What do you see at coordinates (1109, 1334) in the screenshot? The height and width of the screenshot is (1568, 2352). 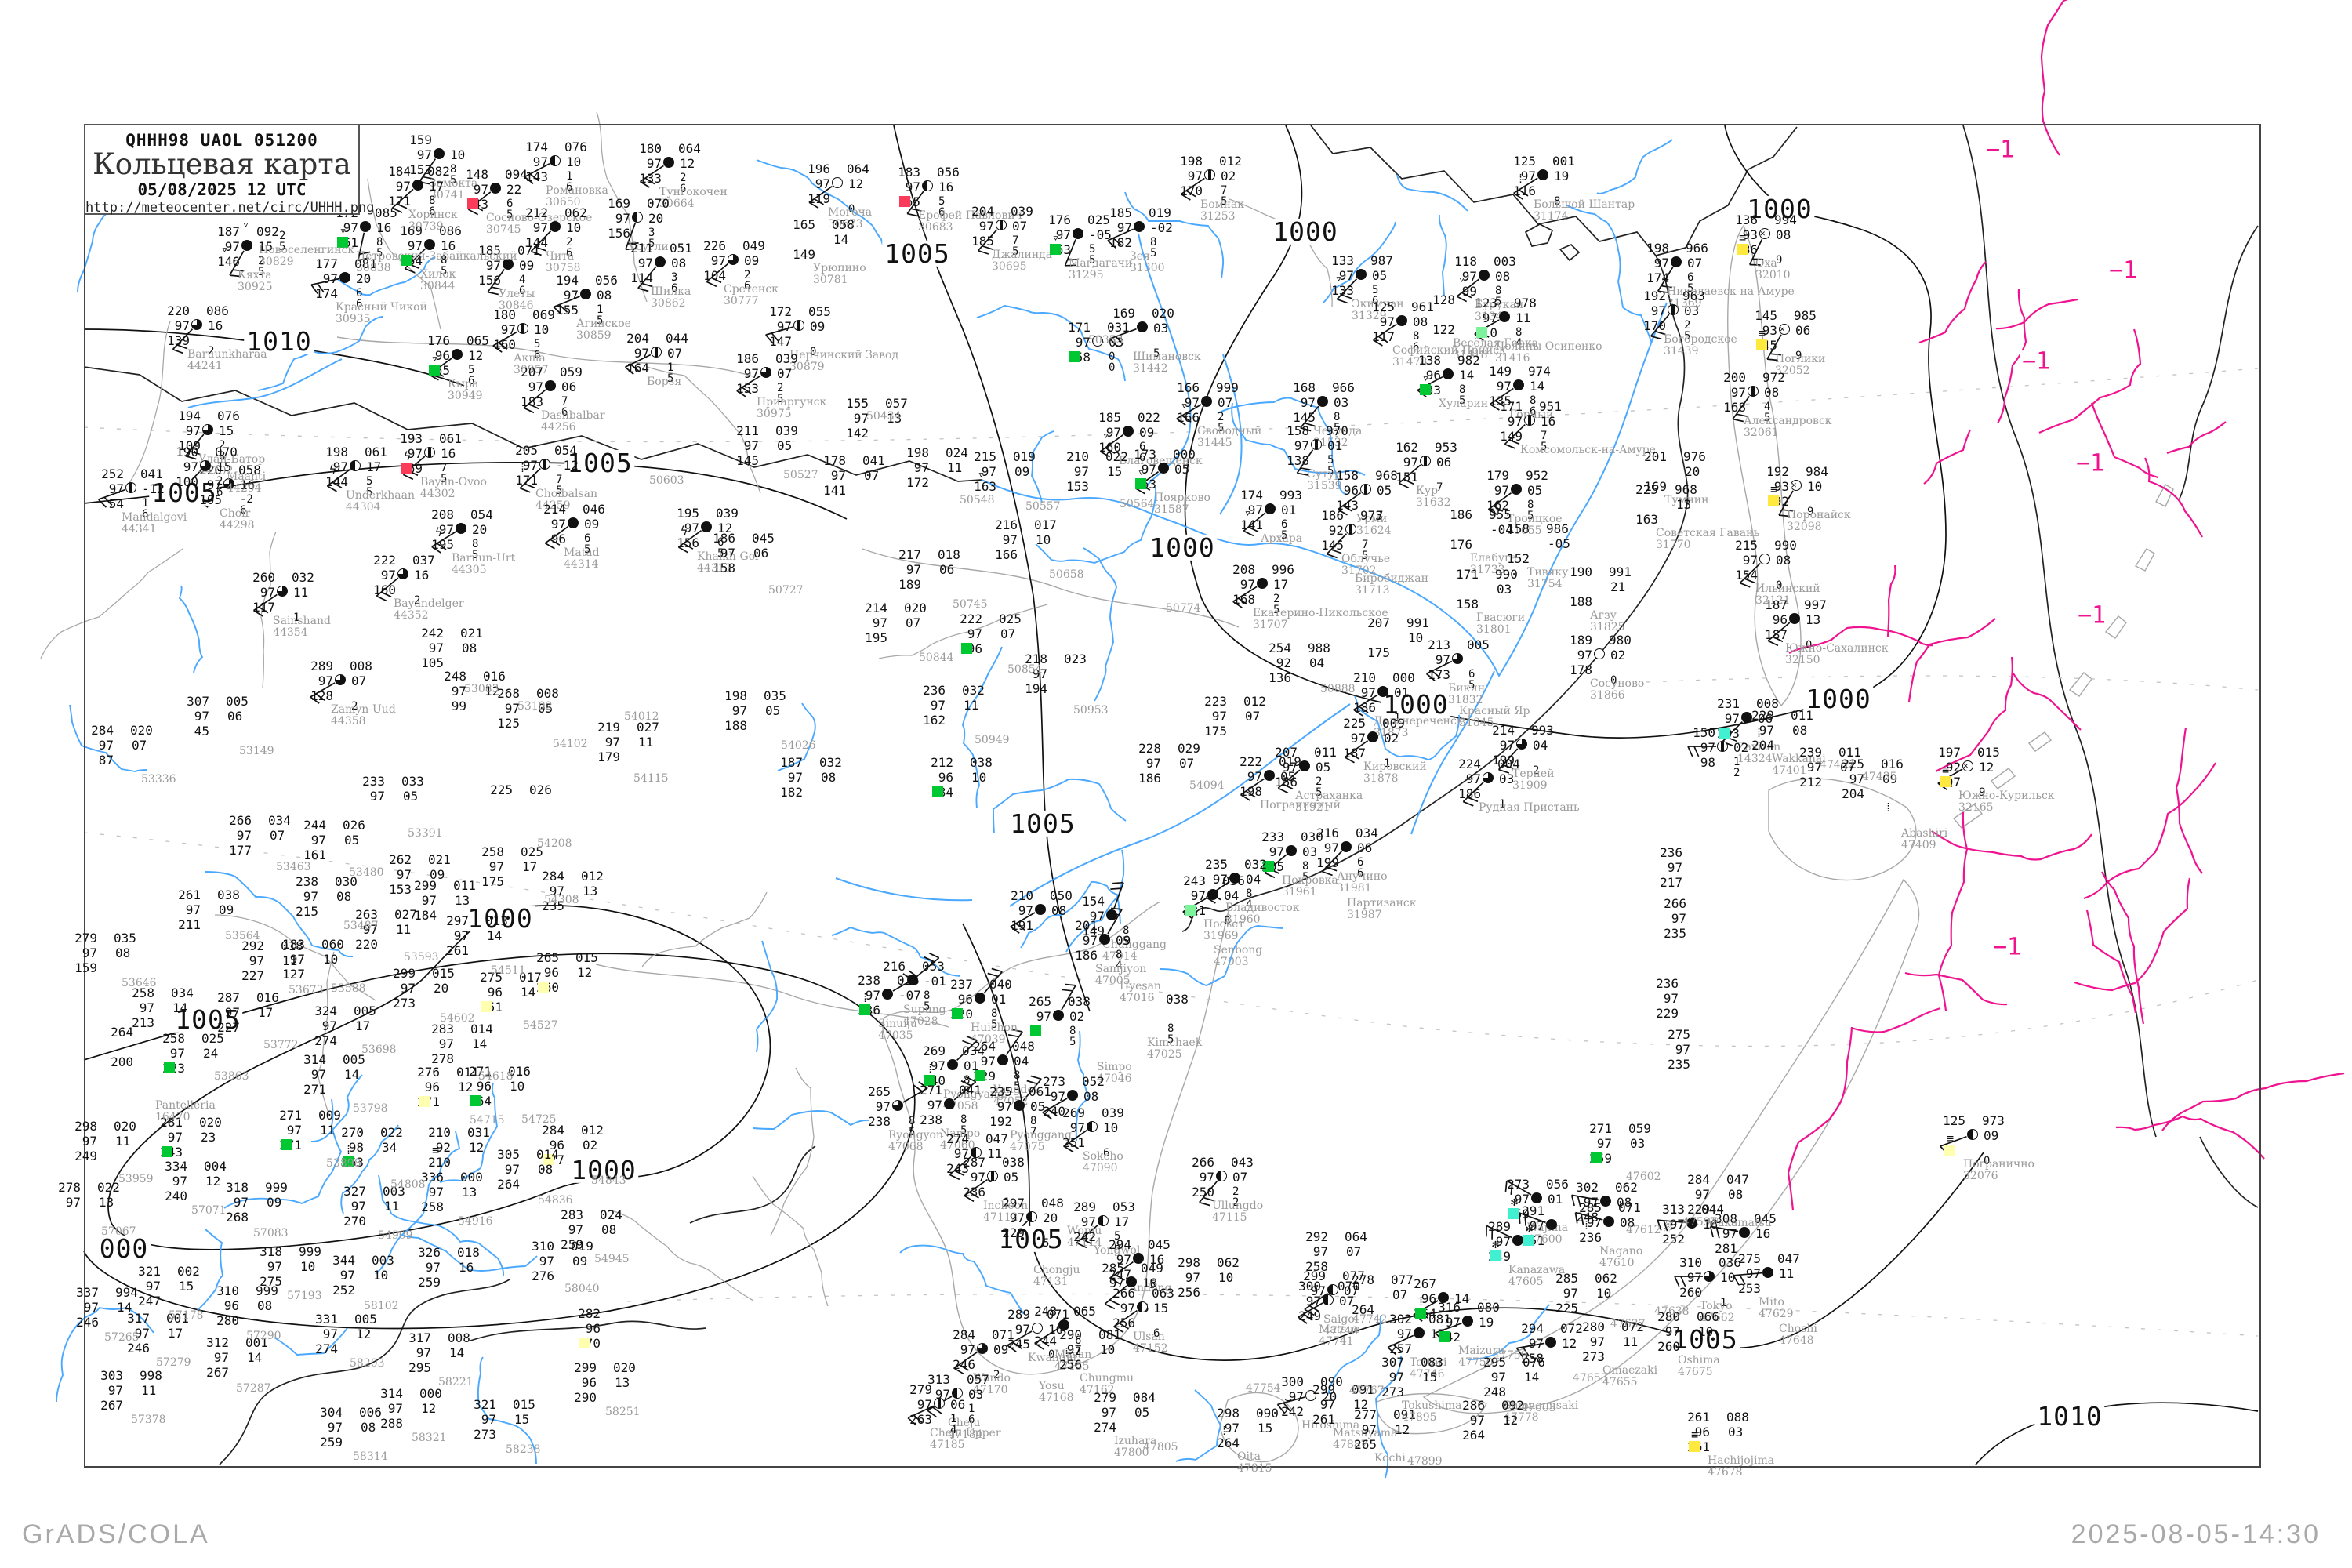 I see `pressure: 081` at bounding box center [1109, 1334].